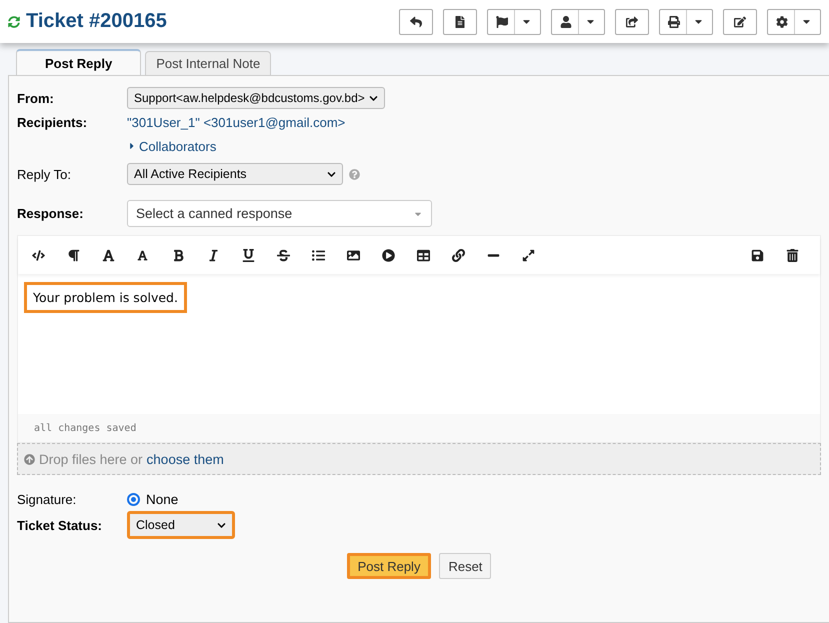  I want to click on flag-icon, so click(502, 22).